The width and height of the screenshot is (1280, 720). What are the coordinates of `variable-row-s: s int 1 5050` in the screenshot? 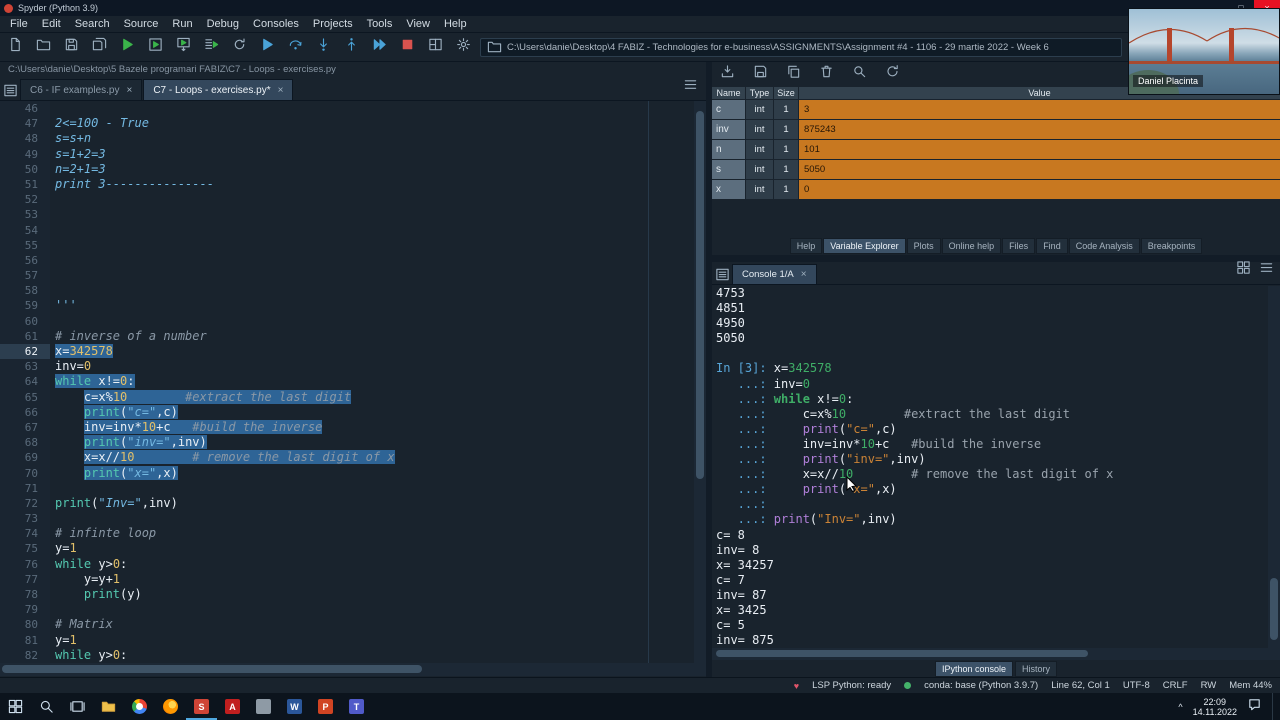 It's located at (996, 169).